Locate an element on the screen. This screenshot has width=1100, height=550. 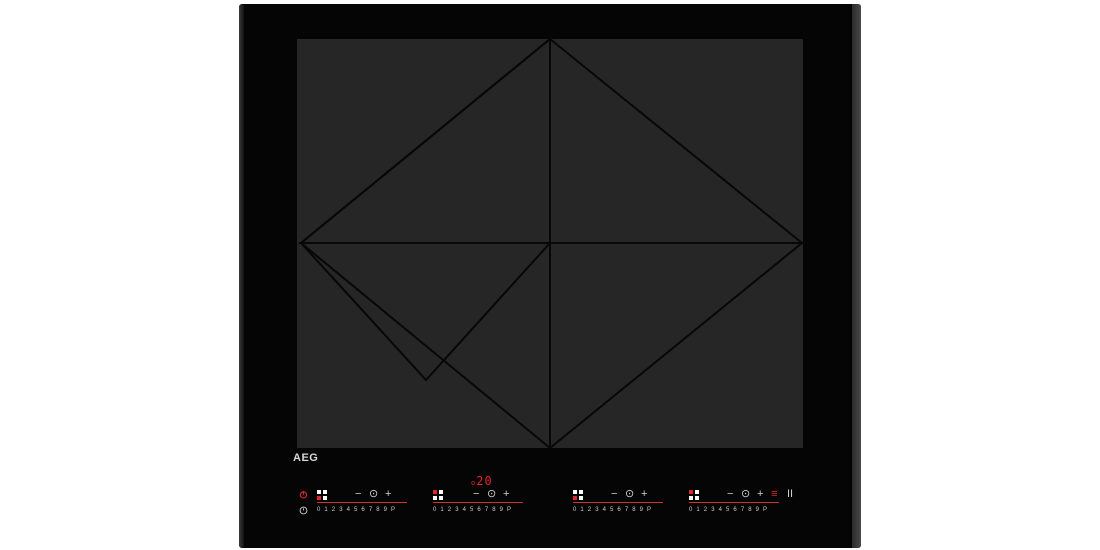
control-panel-zone-1: − ⊙ + 0 1 2 3 4 5 6 7 8 9 P is located at coordinates (377, 500).